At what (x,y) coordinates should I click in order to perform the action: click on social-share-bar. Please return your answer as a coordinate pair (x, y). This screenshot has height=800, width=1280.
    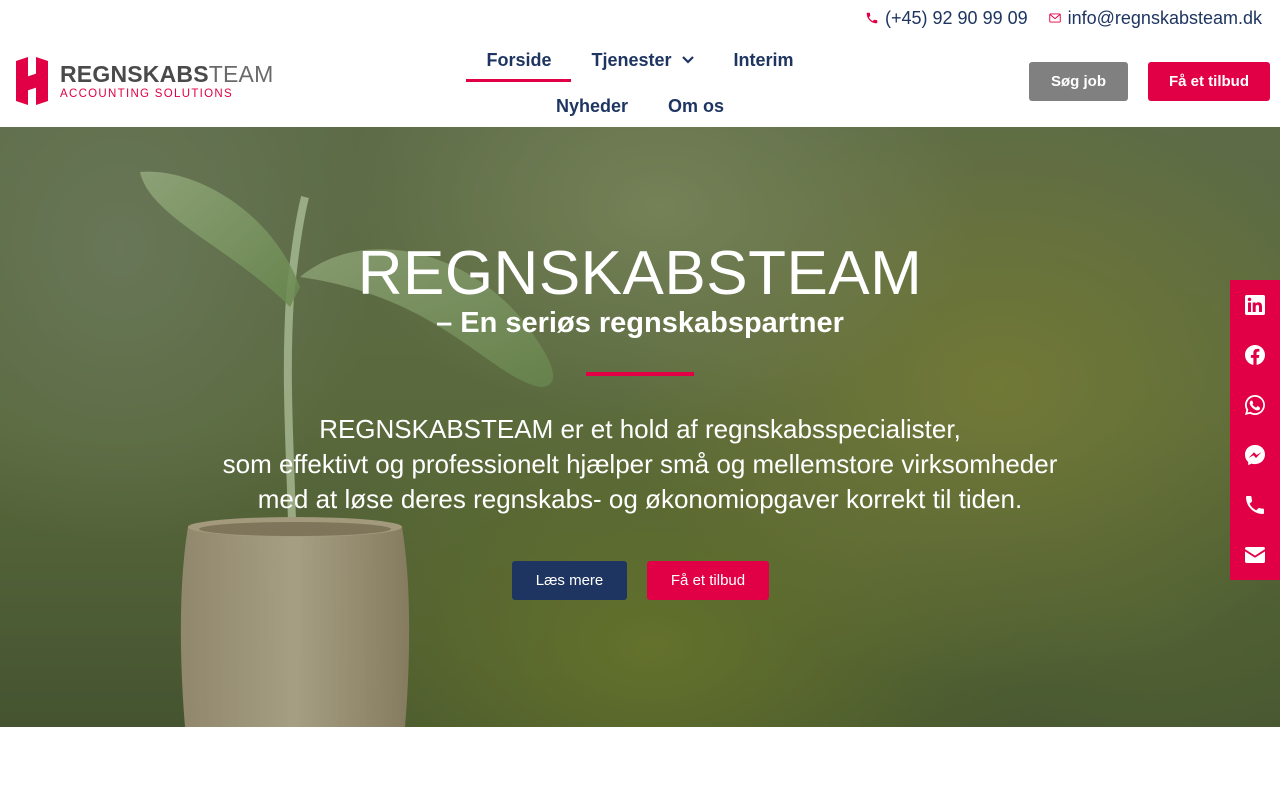
    Looking at the image, I should click on (1255, 430).